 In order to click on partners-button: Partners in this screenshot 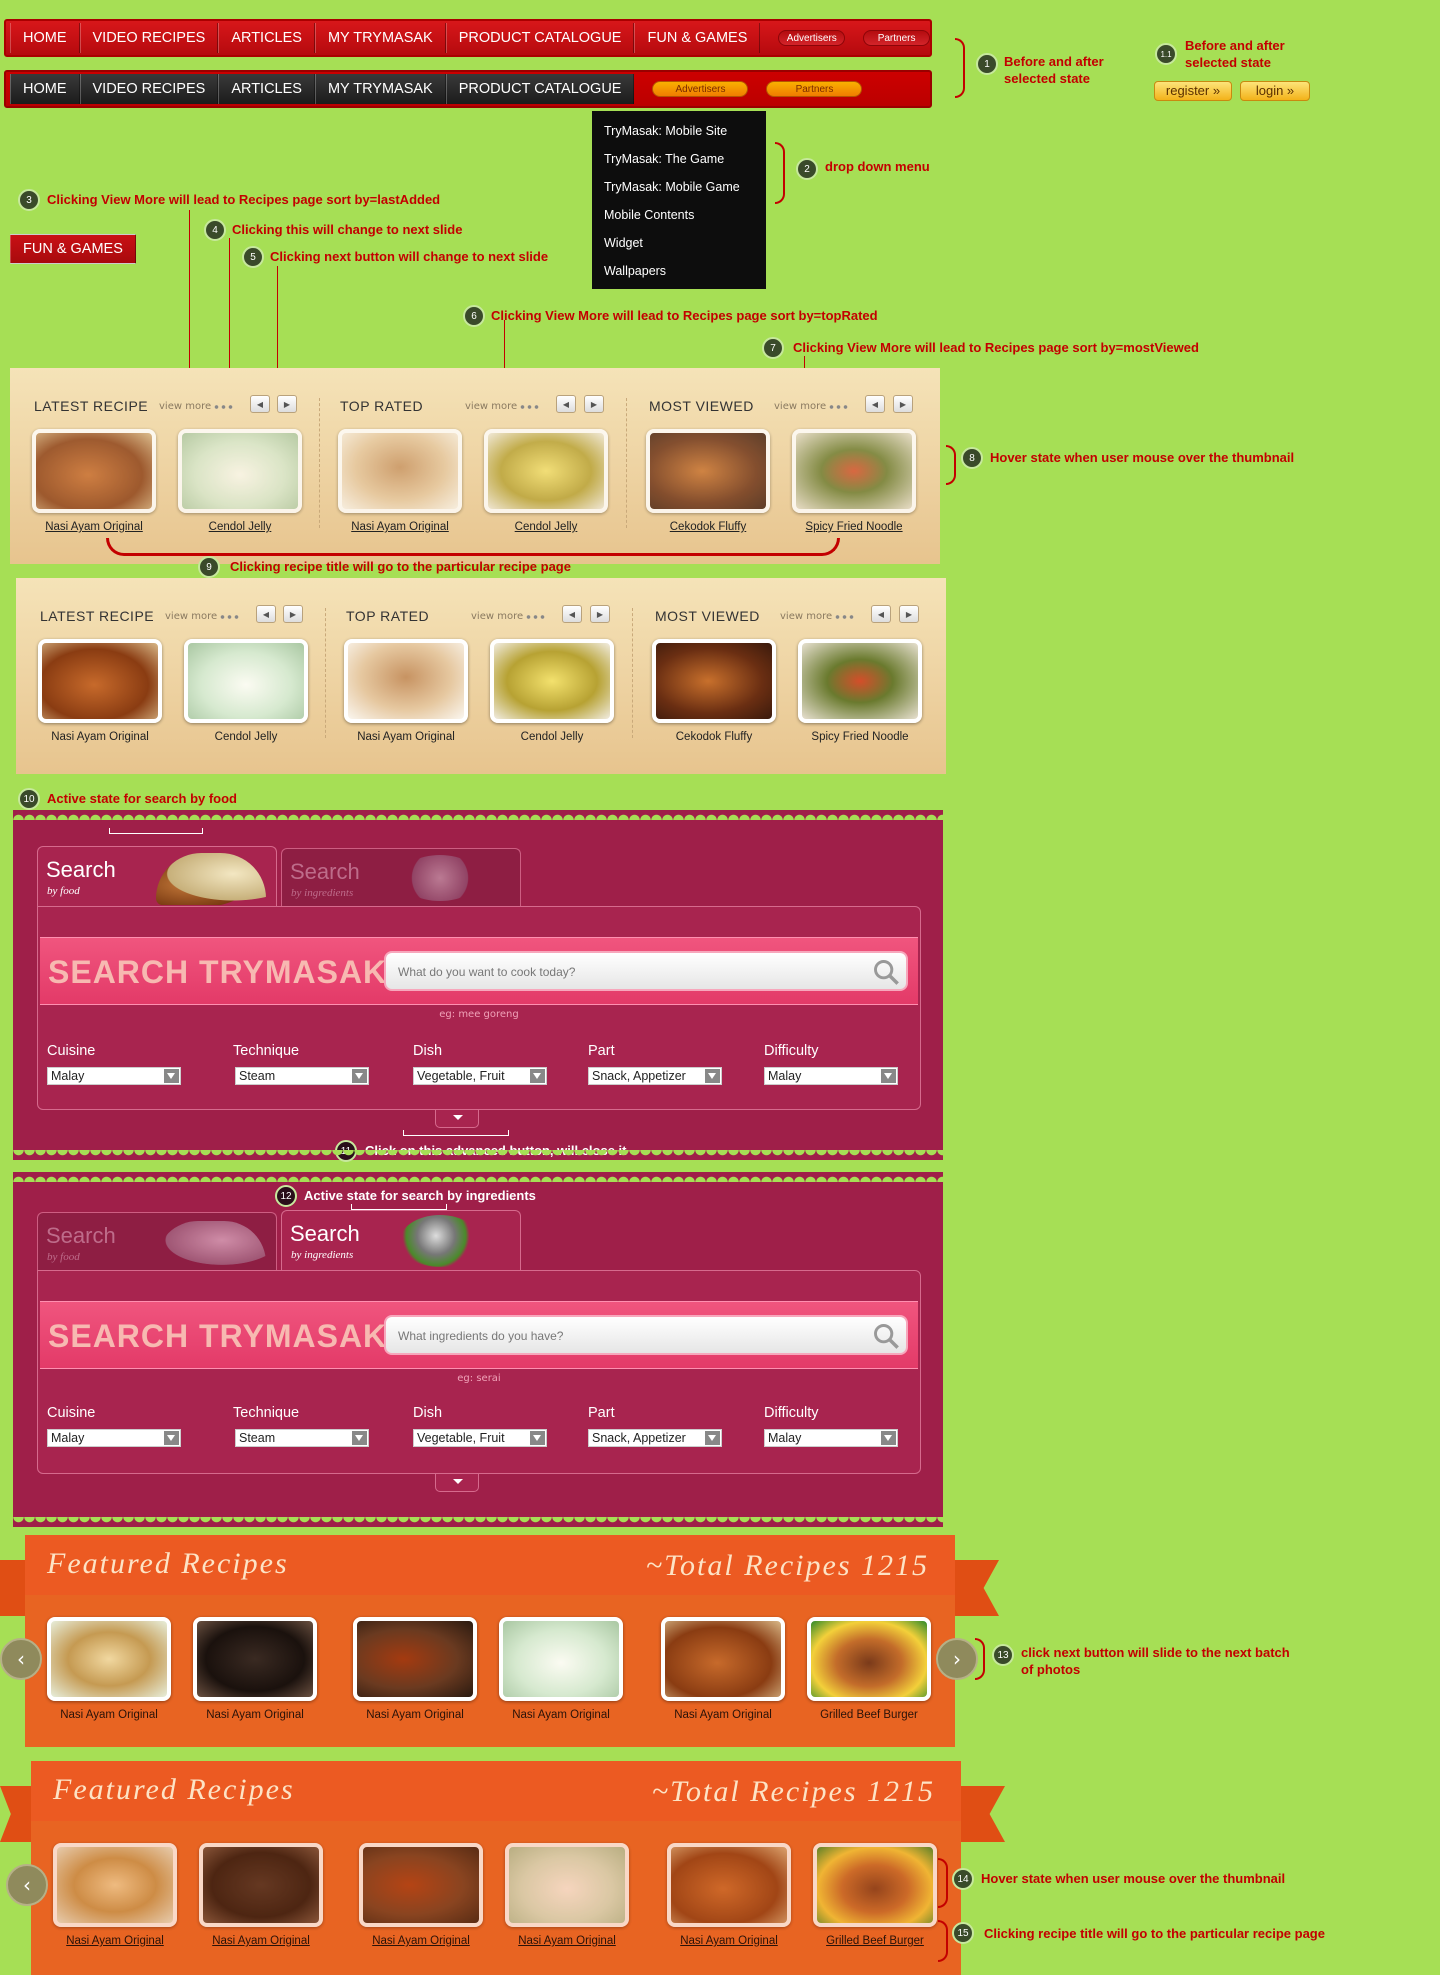, I will do `click(896, 38)`.